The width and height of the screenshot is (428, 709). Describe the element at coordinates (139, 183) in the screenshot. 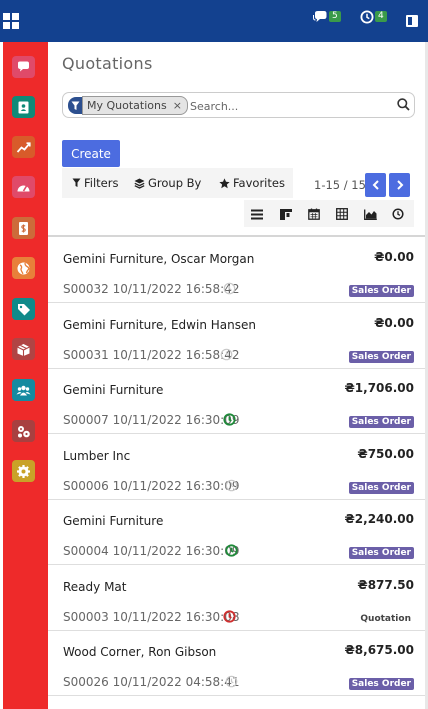

I see `layers-icon` at that location.